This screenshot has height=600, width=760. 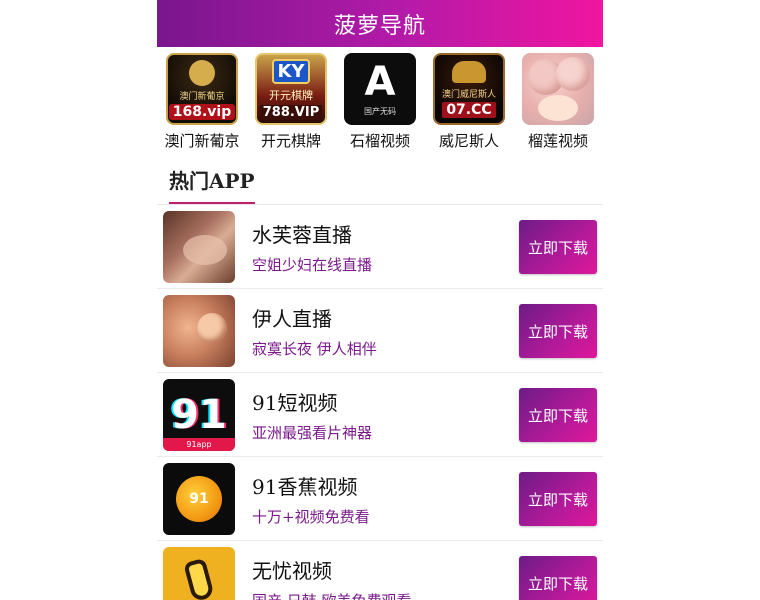 I want to click on top-app-macau: 澳门新葡京 168.vip 澳门新葡京, so click(x=202, y=102).